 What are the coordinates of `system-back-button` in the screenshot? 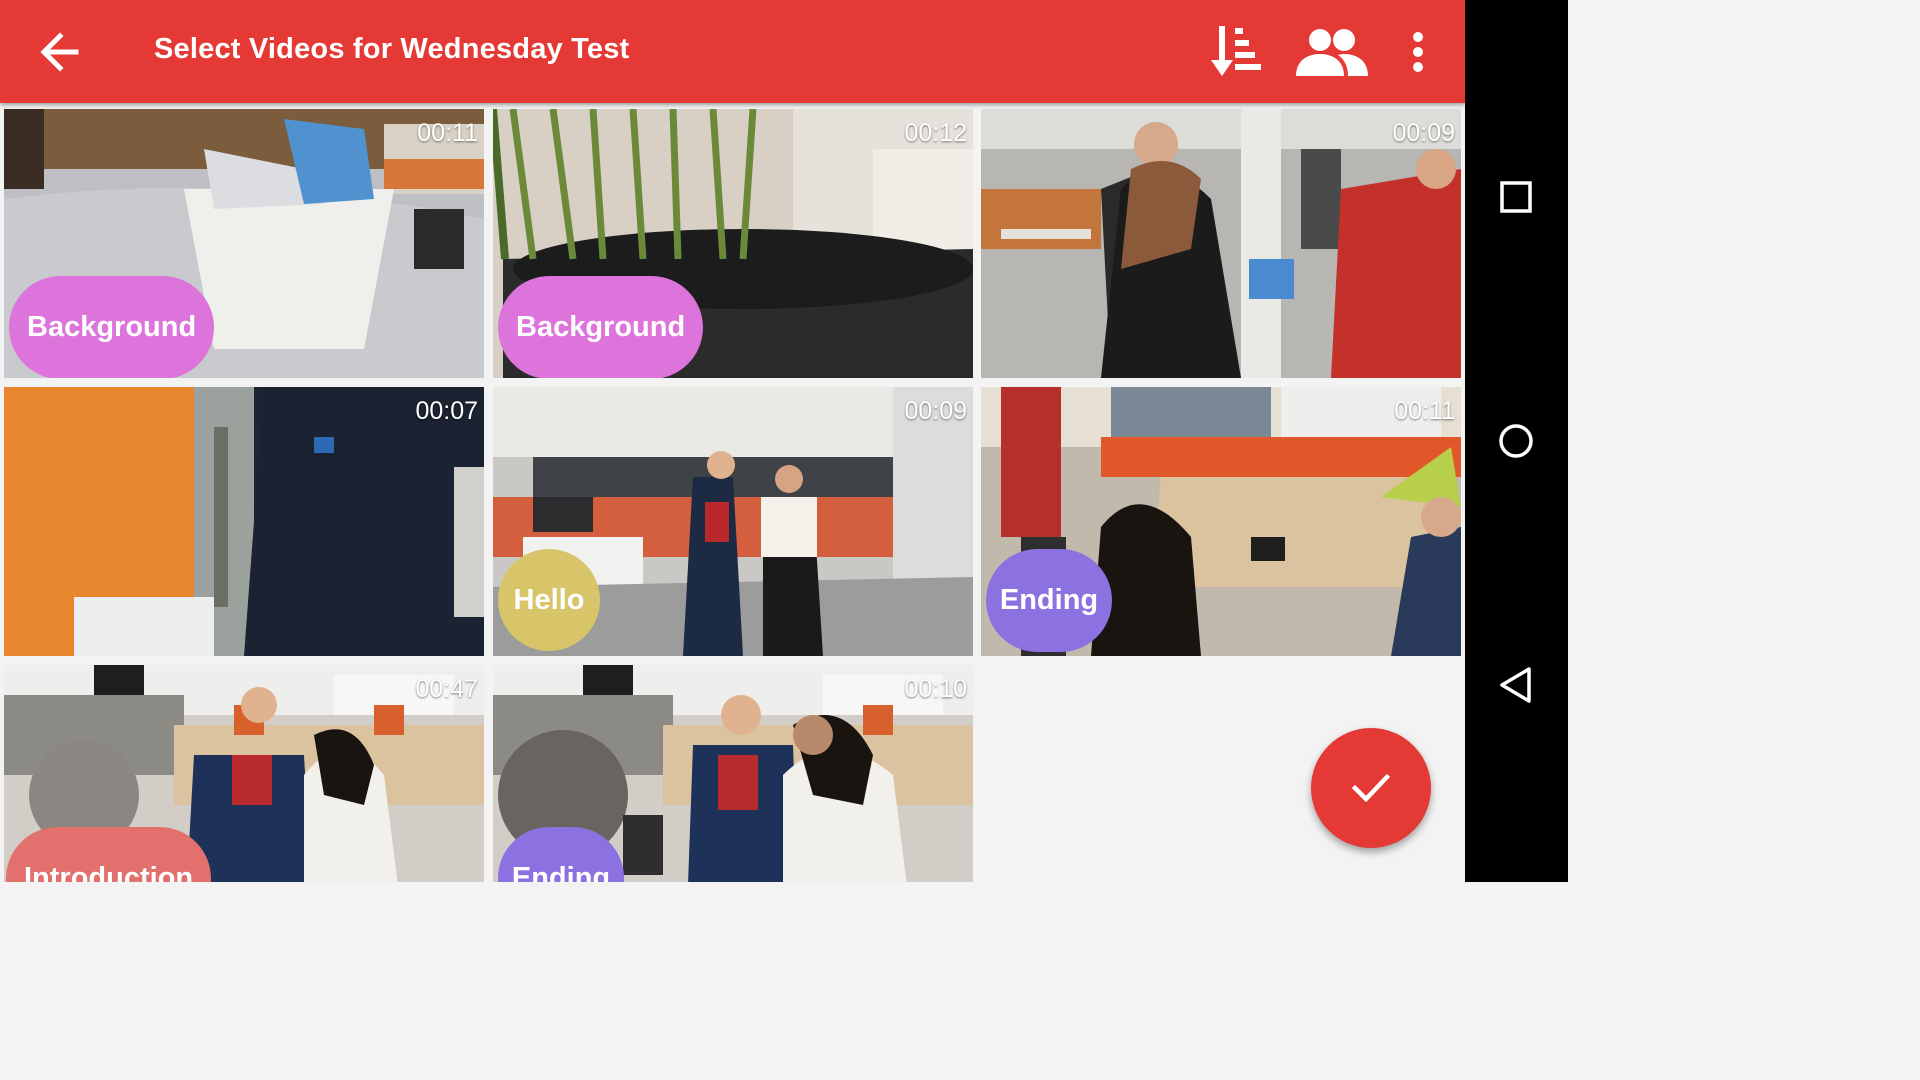 It's located at (1516, 685).